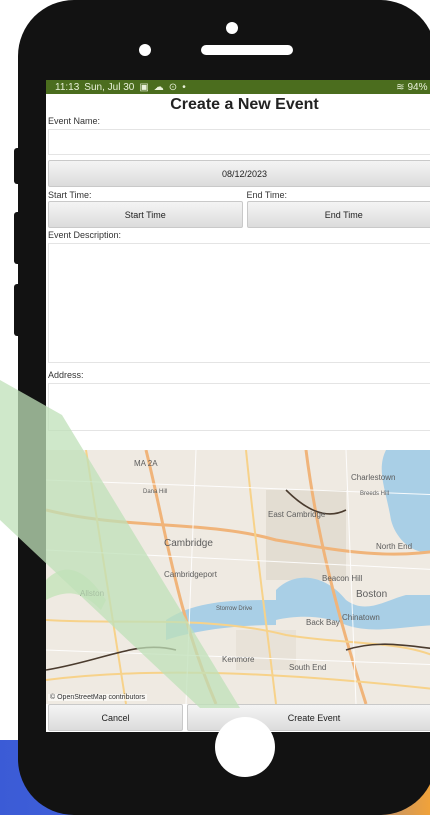 The image size is (430, 815). What do you see at coordinates (373, 477) in the screenshot?
I see `map-place-charlestown: Charlestown` at bounding box center [373, 477].